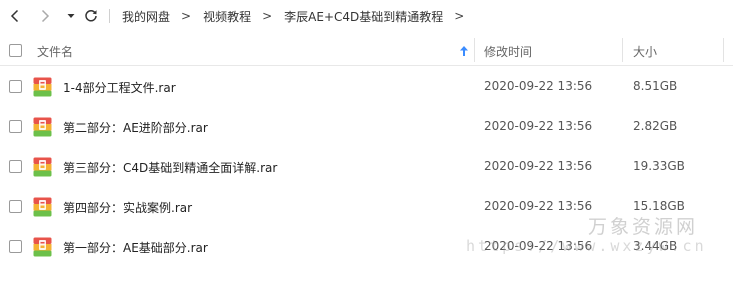 This screenshot has width=733, height=285. I want to click on breadcrumb: 我的网盘 > 视频教程 > 李辰AE+C4D基础到精通教程 >, so click(299, 16).